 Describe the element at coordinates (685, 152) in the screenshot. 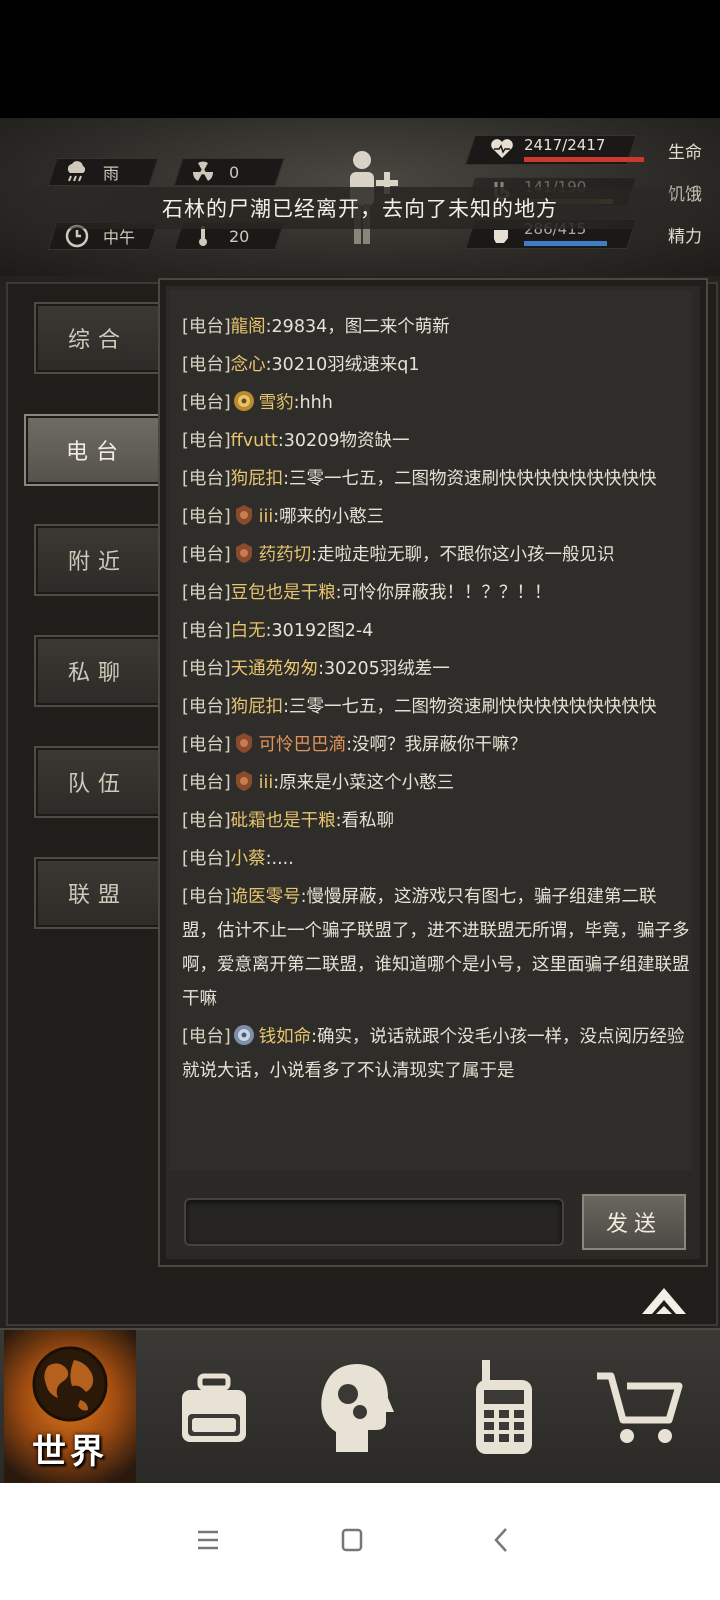

I see `life-label: 生命` at that location.